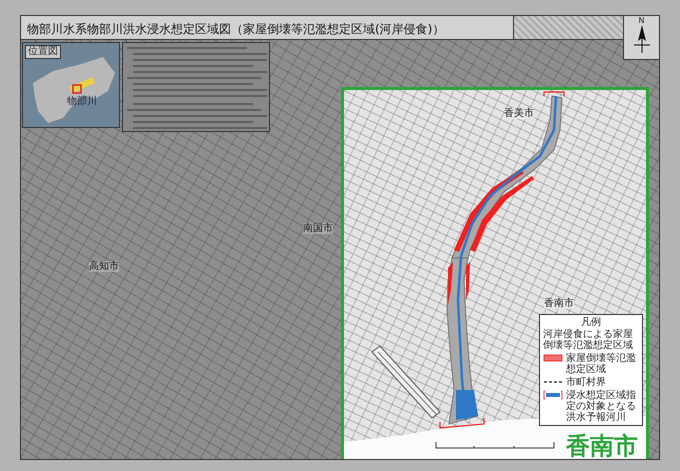 The image size is (680, 471). What do you see at coordinates (318, 228) in the screenshot?
I see `place-label: 南国市` at bounding box center [318, 228].